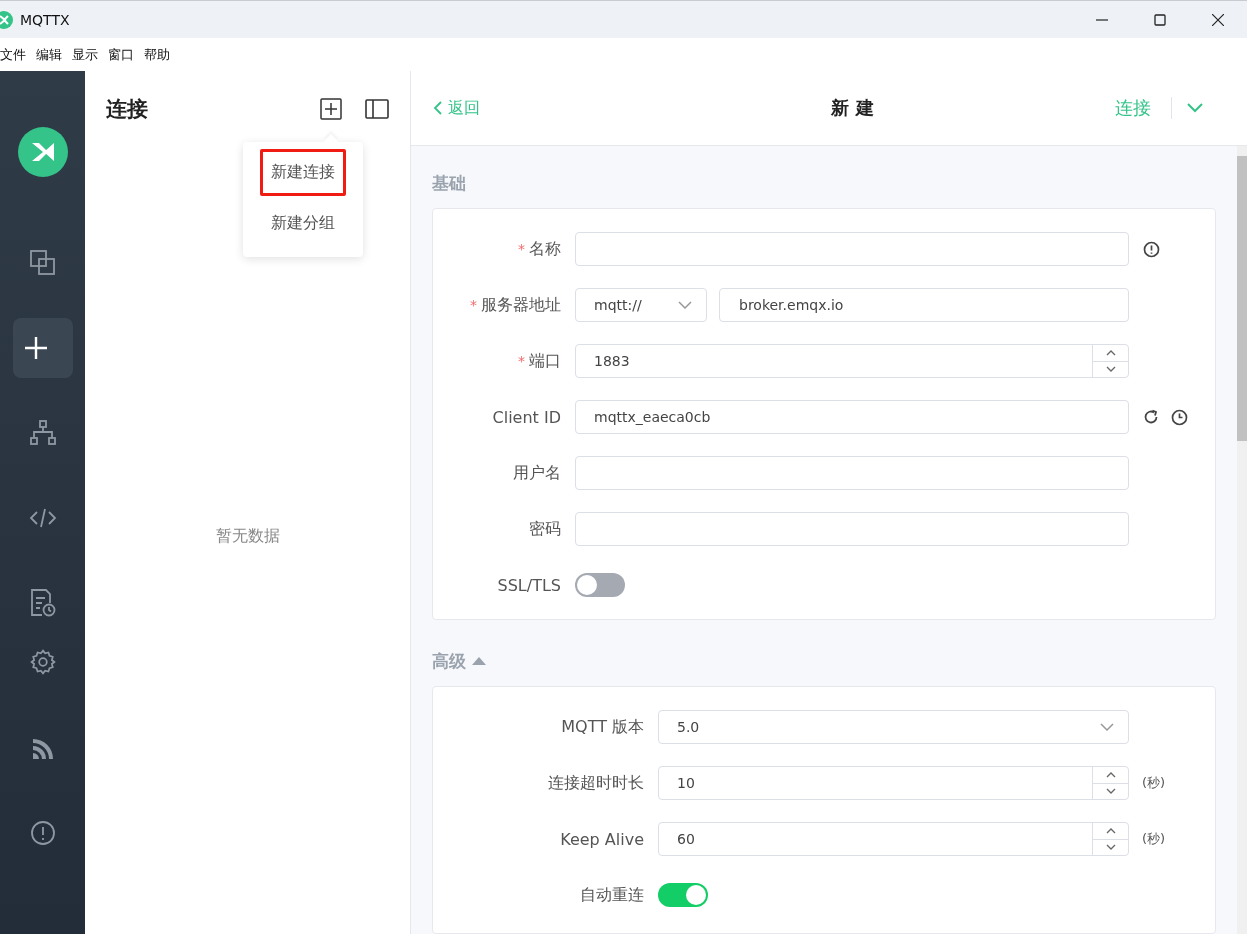  I want to click on maximize-icon, so click(1160, 19).